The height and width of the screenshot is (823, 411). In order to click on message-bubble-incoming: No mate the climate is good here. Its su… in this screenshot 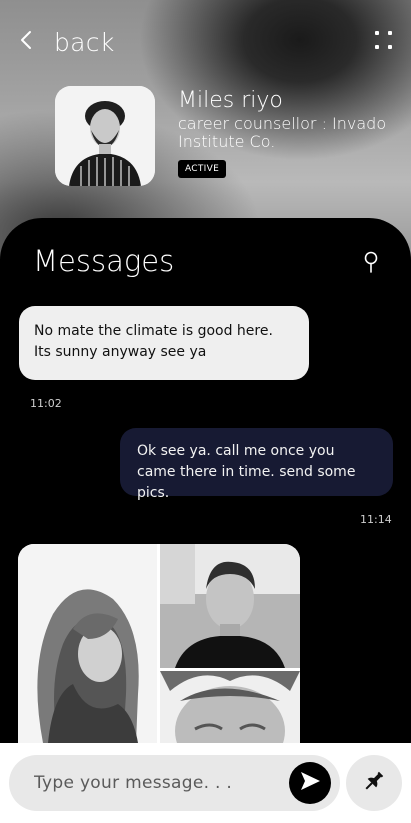, I will do `click(164, 343)`.